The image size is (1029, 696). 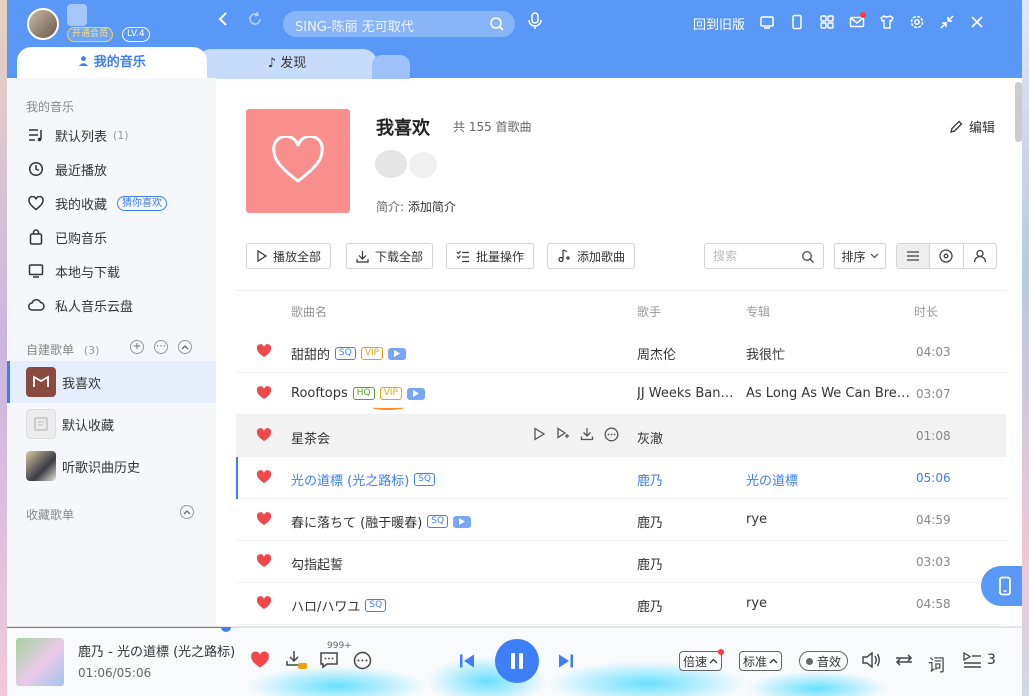 What do you see at coordinates (517, 661) in the screenshot?
I see `pause-button` at bounding box center [517, 661].